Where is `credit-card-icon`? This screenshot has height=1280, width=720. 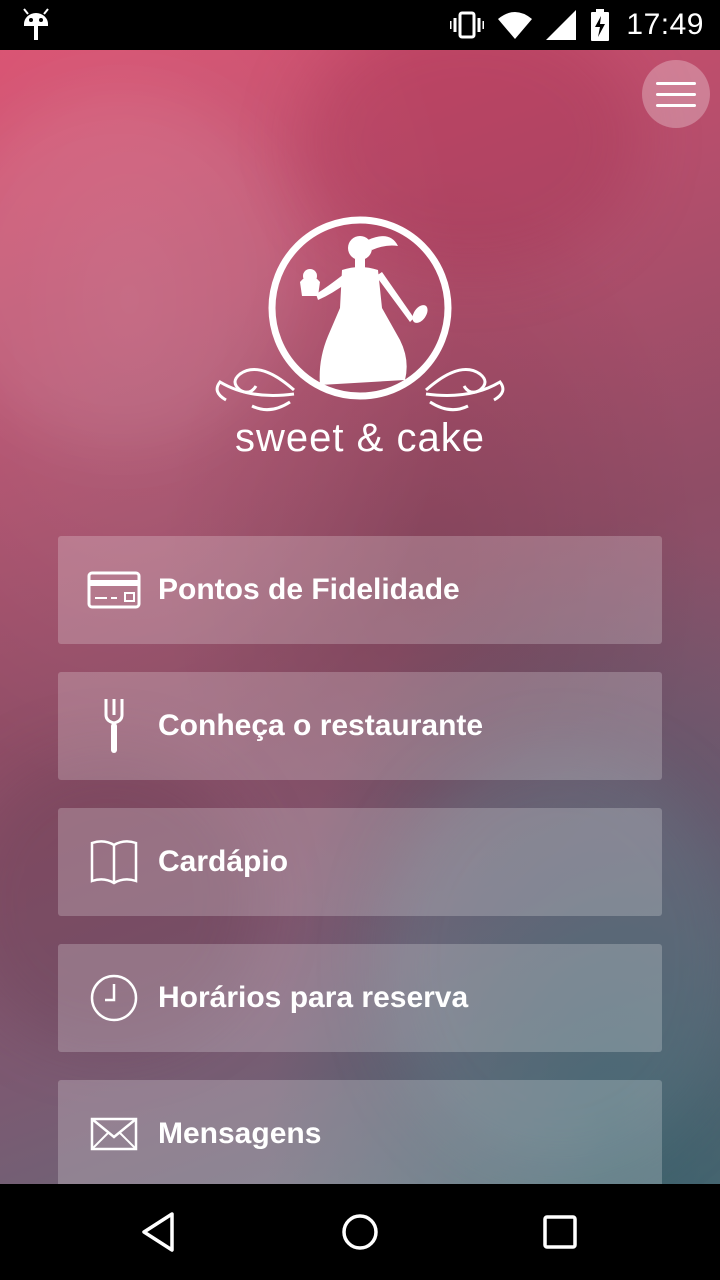
credit-card-icon is located at coordinates (114, 590).